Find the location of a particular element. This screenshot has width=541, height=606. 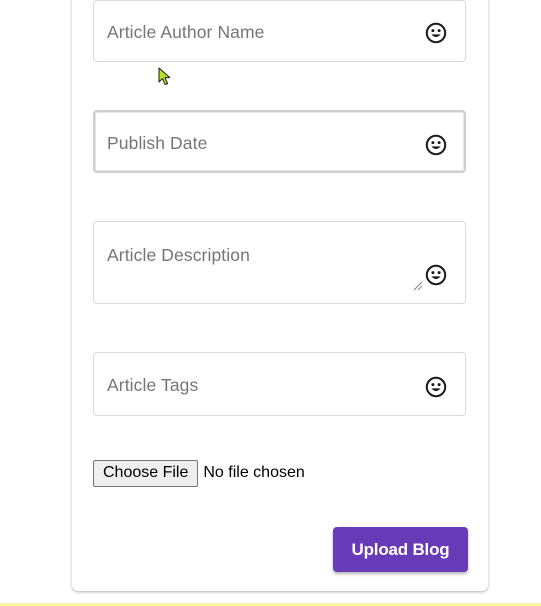

article-description-field: Article Description is located at coordinates (279, 262).